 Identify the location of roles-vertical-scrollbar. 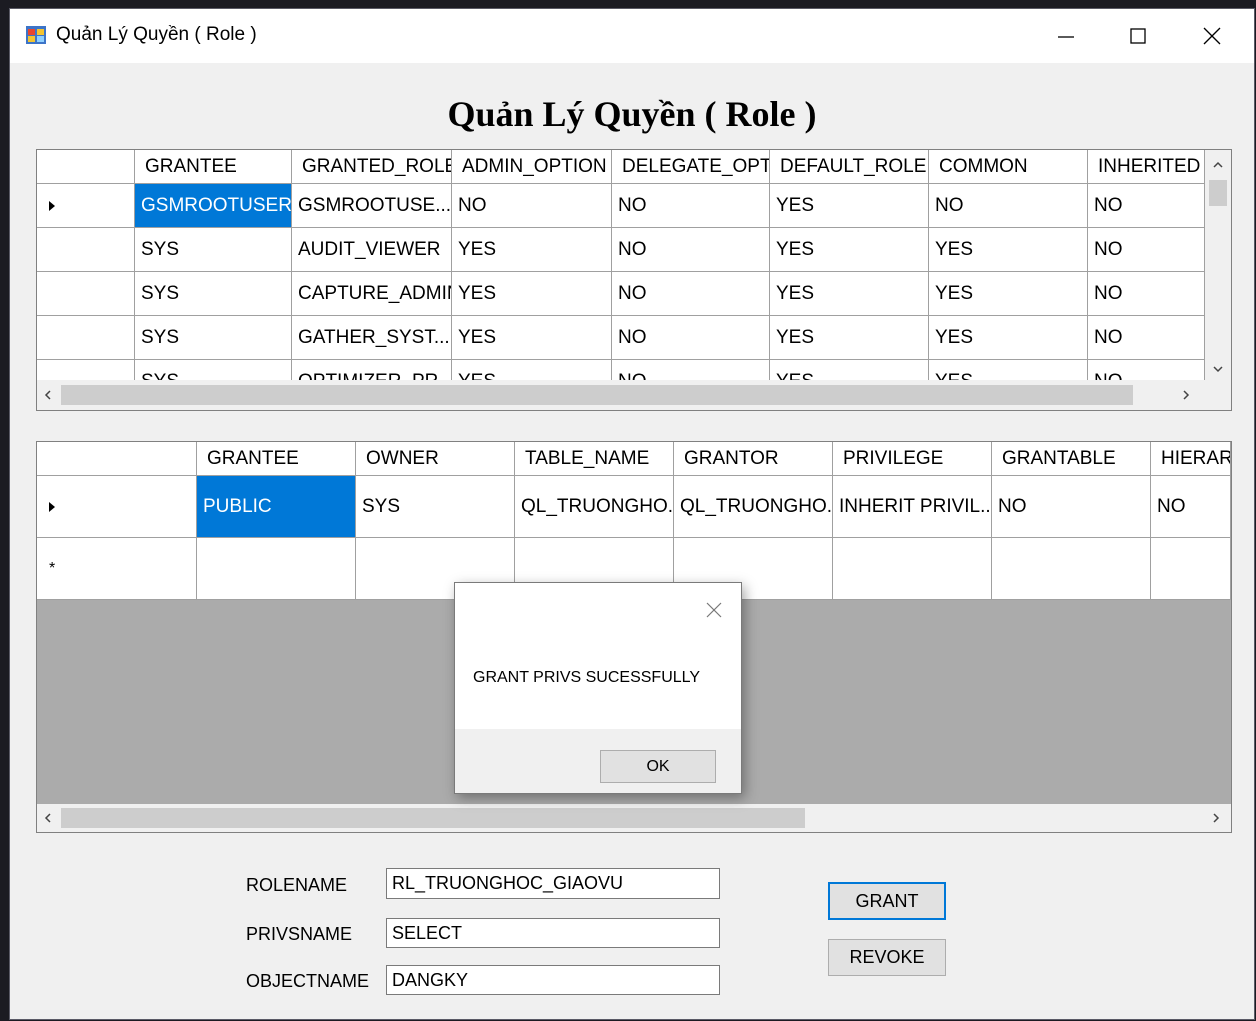
(1218, 265).